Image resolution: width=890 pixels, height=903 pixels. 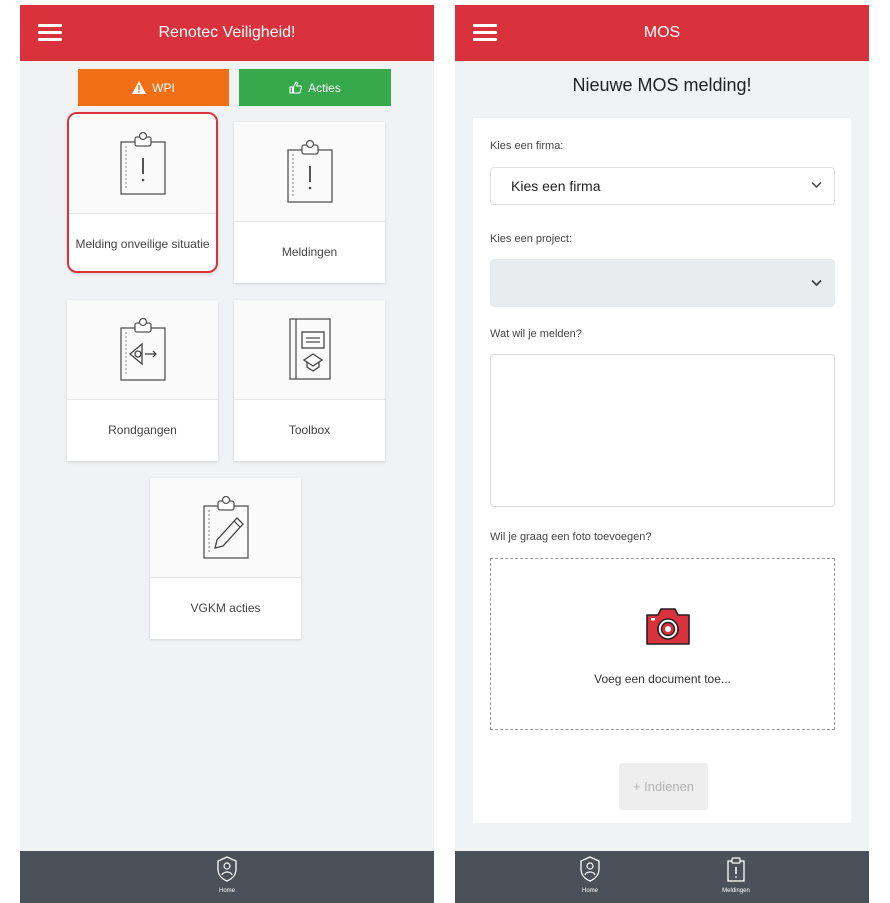 I want to click on project-label: Kies een project:, so click(x=531, y=239).